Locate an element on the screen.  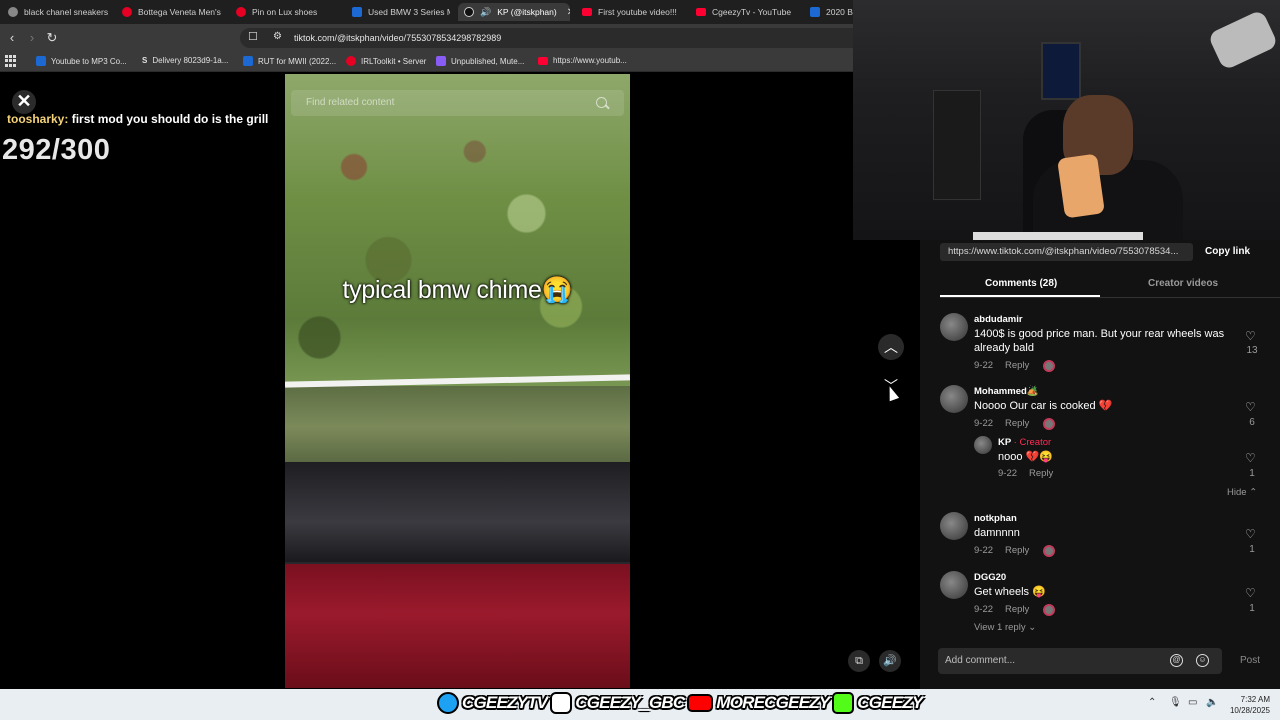
tab-creator-videos: Creator videos is located at coordinates (1183, 283).